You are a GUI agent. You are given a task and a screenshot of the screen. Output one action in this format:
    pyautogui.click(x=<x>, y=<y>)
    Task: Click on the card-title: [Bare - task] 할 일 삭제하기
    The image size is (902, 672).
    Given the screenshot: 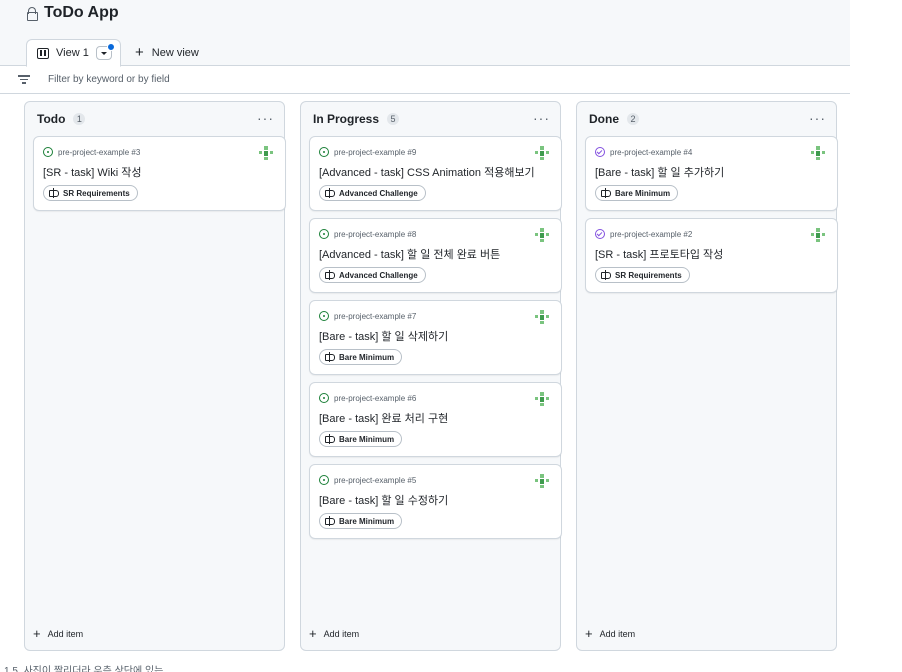 What is the action you would take?
    pyautogui.click(x=383, y=336)
    